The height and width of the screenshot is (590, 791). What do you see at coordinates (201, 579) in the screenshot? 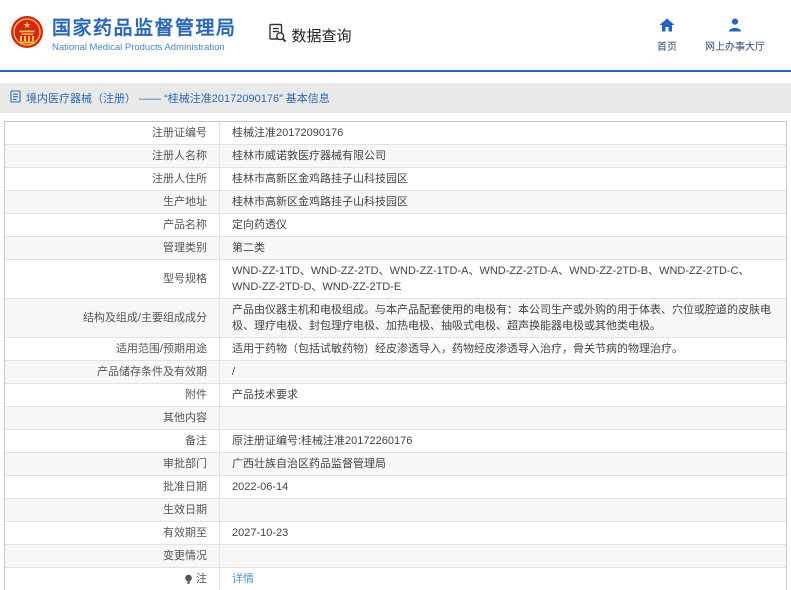
I see `row-label-text: 注` at bounding box center [201, 579].